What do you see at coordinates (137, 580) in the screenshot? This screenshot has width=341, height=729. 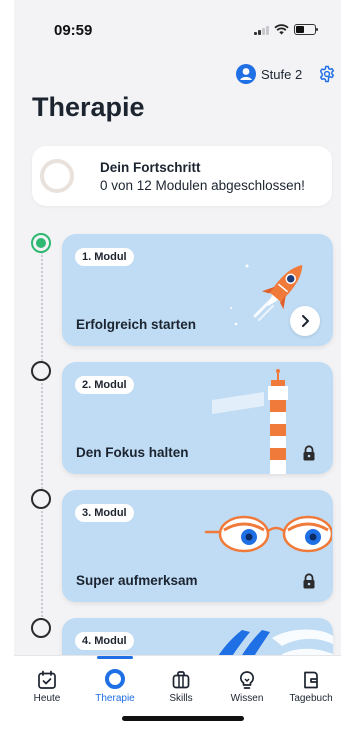 I see `module-title: Super aufmerksam` at bounding box center [137, 580].